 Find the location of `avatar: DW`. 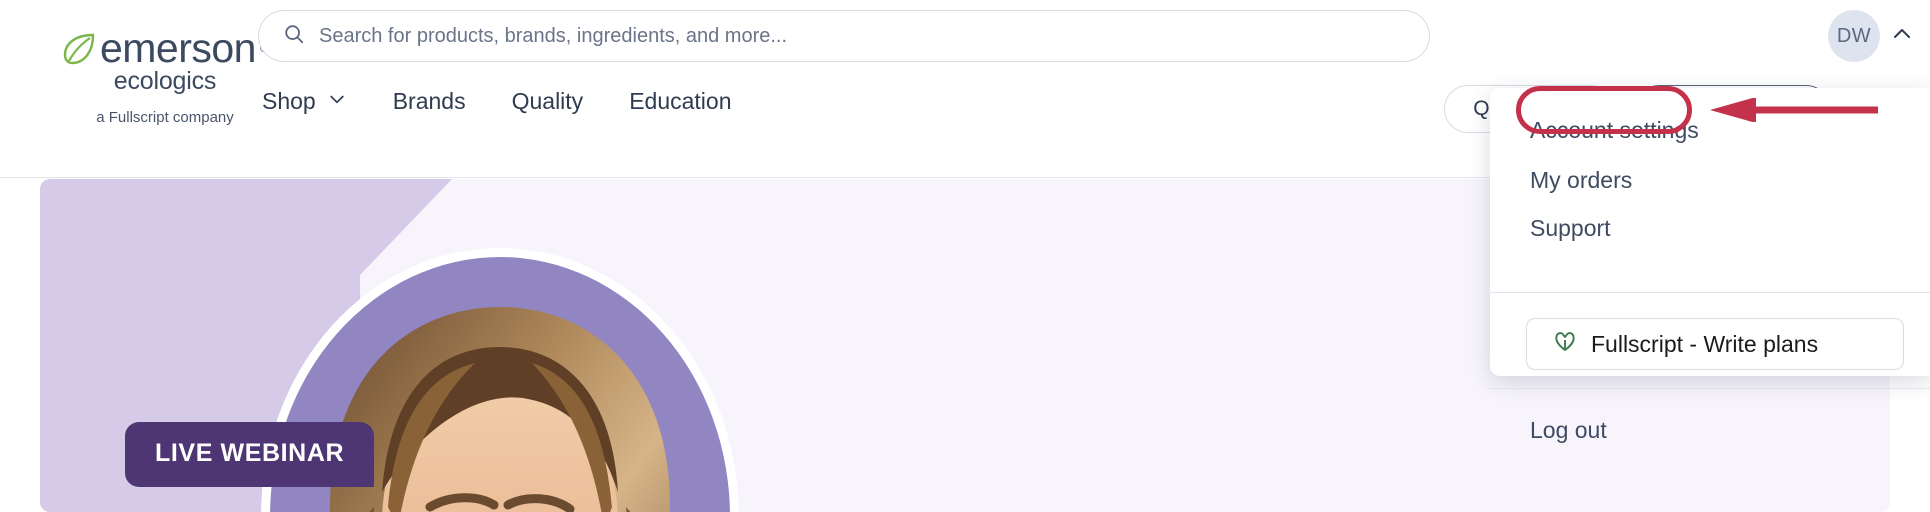

avatar: DW is located at coordinates (1854, 36).